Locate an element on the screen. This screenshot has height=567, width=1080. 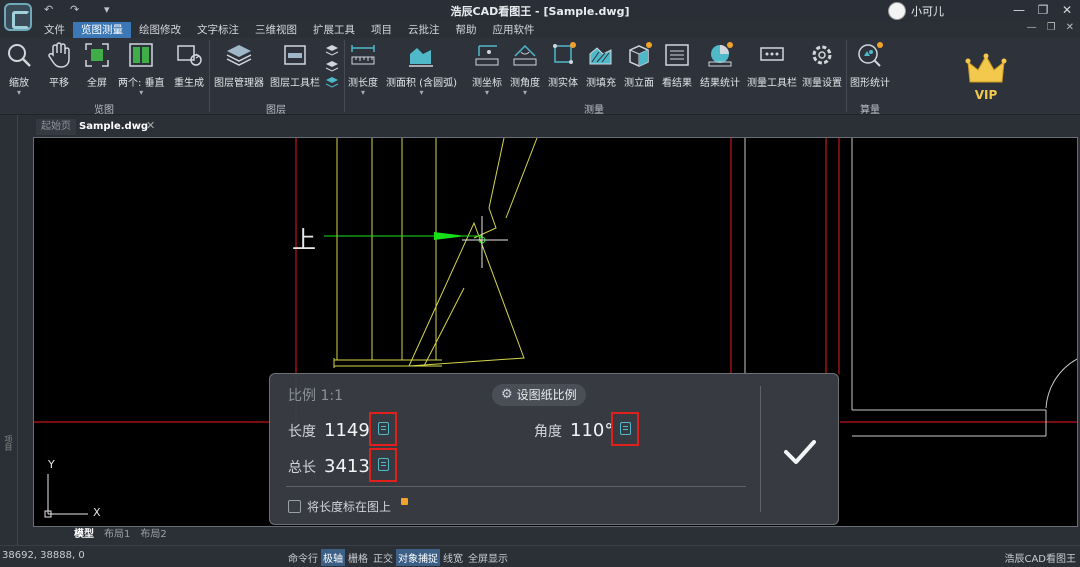
layout-tabs: 模型 布局1 布局2 is located at coordinates (120, 535).